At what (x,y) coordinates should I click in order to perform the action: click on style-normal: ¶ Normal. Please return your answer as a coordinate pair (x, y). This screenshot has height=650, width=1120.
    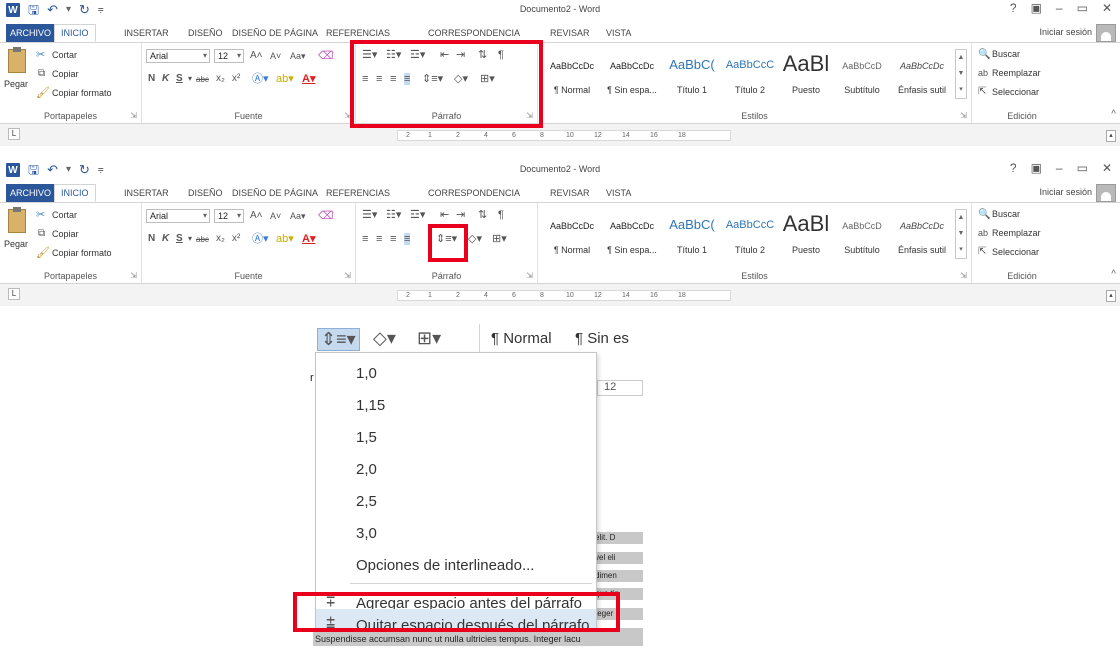
    Looking at the image, I should click on (521, 338).